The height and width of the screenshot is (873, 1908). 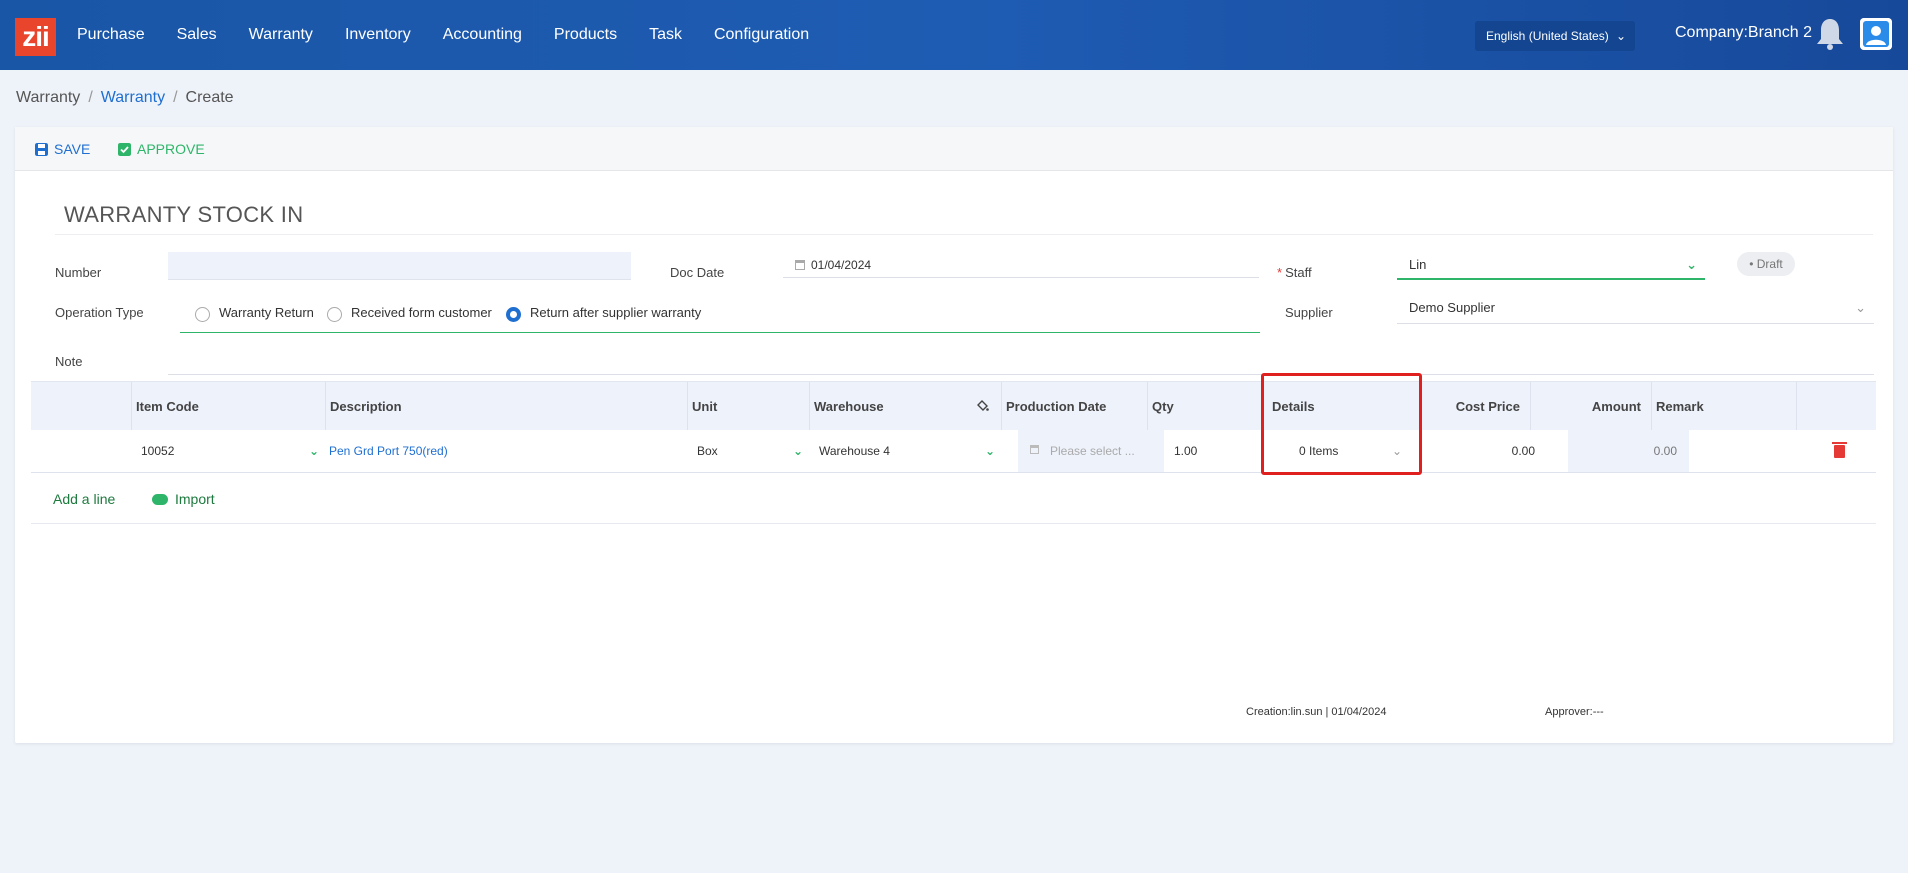 I want to click on warehouse-select: Warehouse 4 ⌄, so click(x=905, y=451).